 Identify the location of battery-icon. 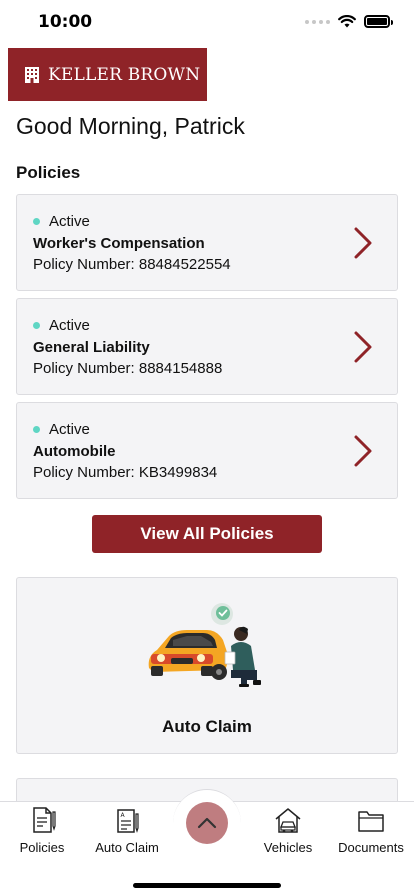
(378, 21).